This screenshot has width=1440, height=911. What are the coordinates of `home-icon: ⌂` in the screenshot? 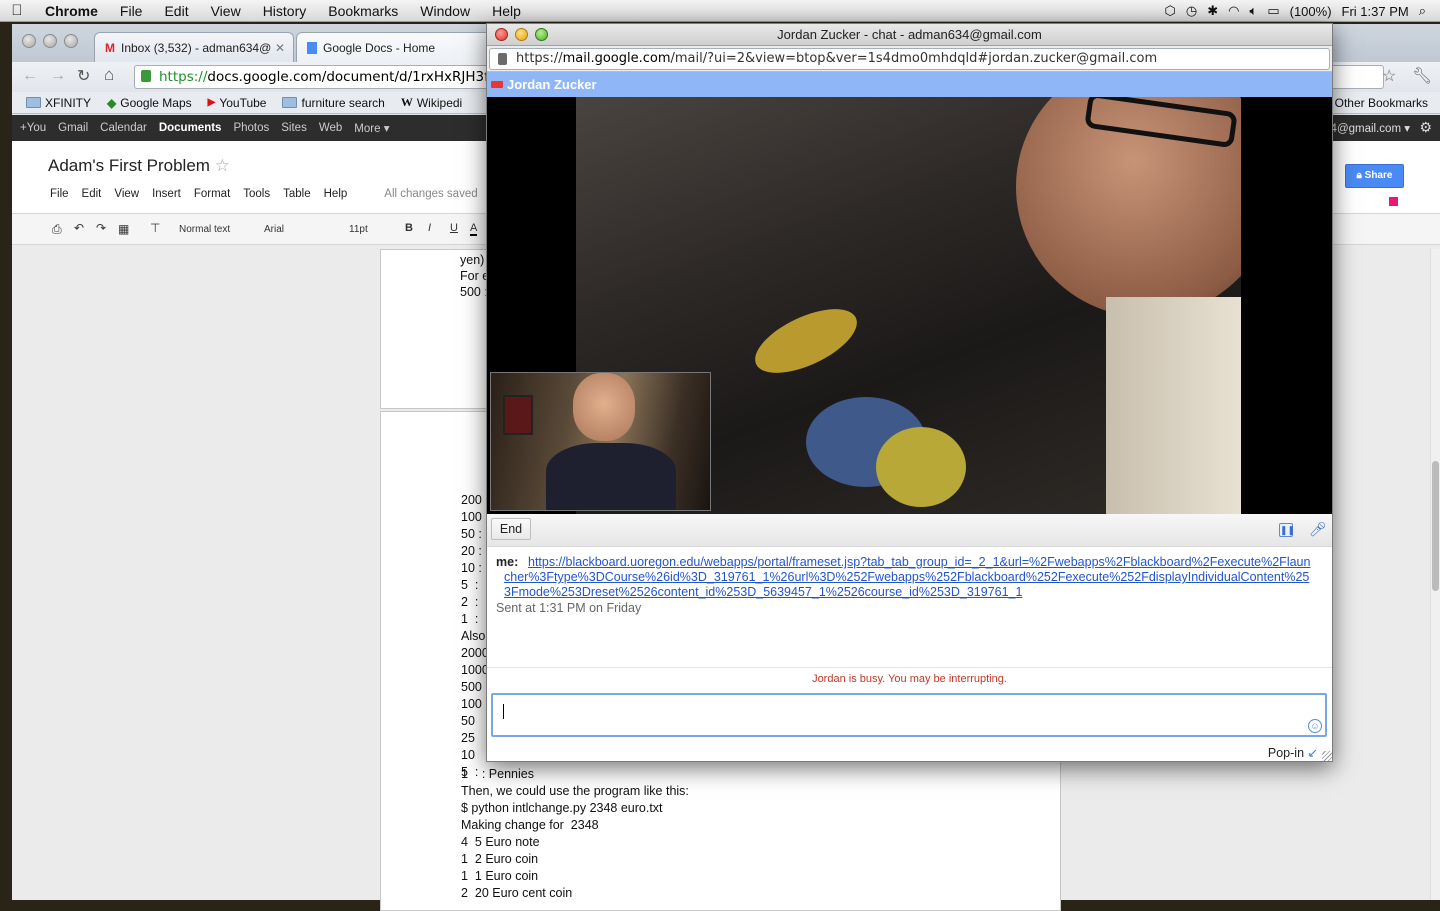 It's located at (109, 75).